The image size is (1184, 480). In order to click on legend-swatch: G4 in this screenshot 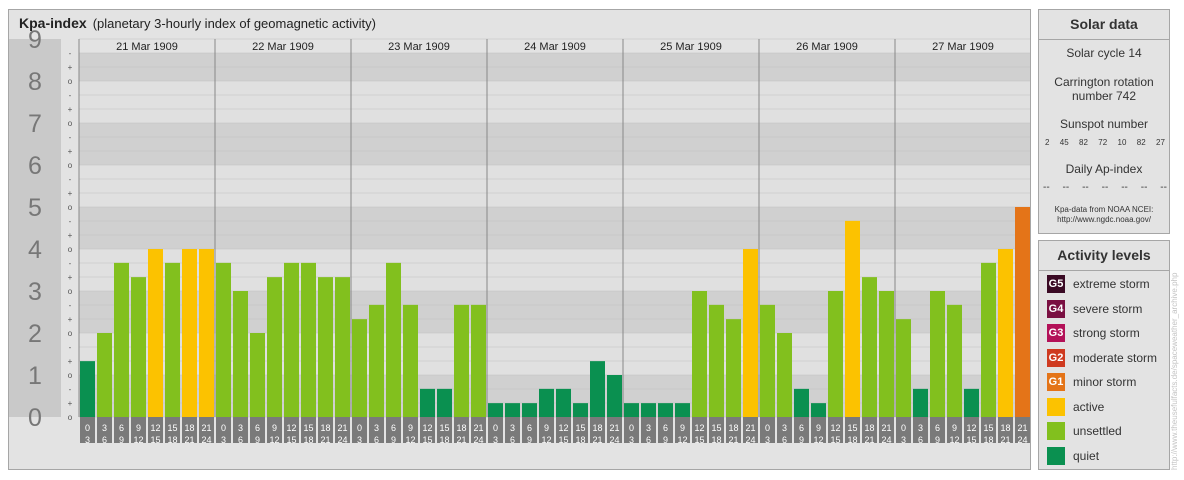, I will do `click(1056, 308)`.